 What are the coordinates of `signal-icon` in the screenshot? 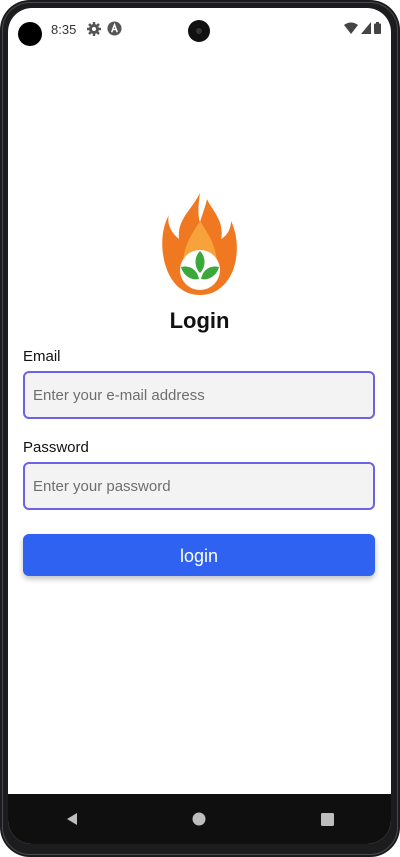 It's located at (366, 28).